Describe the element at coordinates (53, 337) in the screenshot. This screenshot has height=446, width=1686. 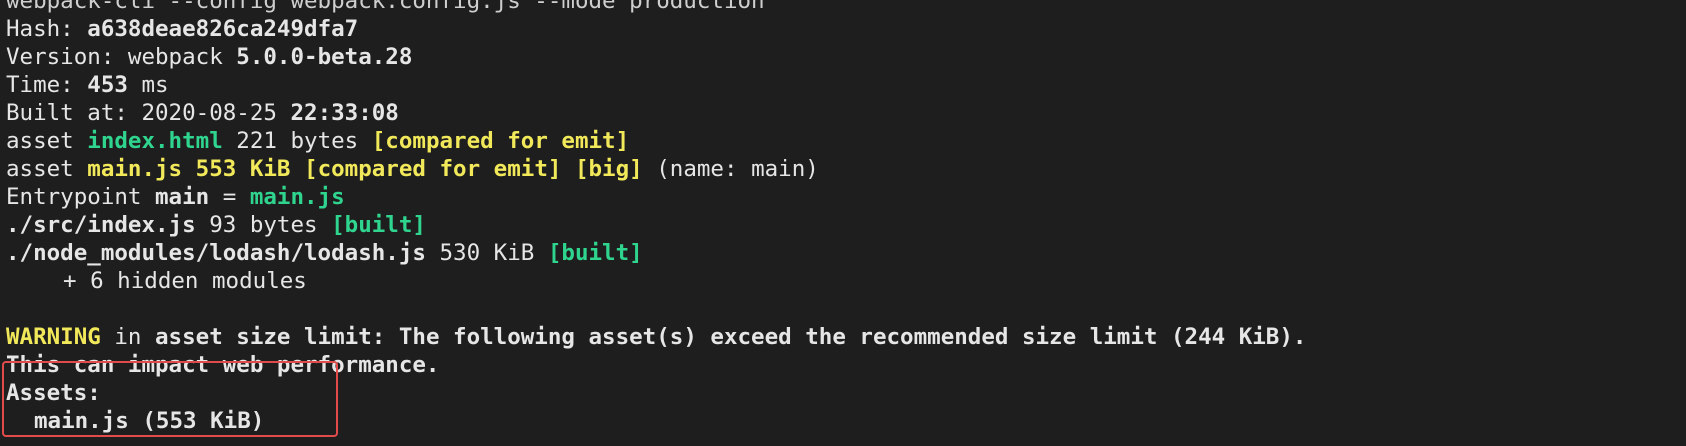
I see `warning-label: WARNING` at that location.